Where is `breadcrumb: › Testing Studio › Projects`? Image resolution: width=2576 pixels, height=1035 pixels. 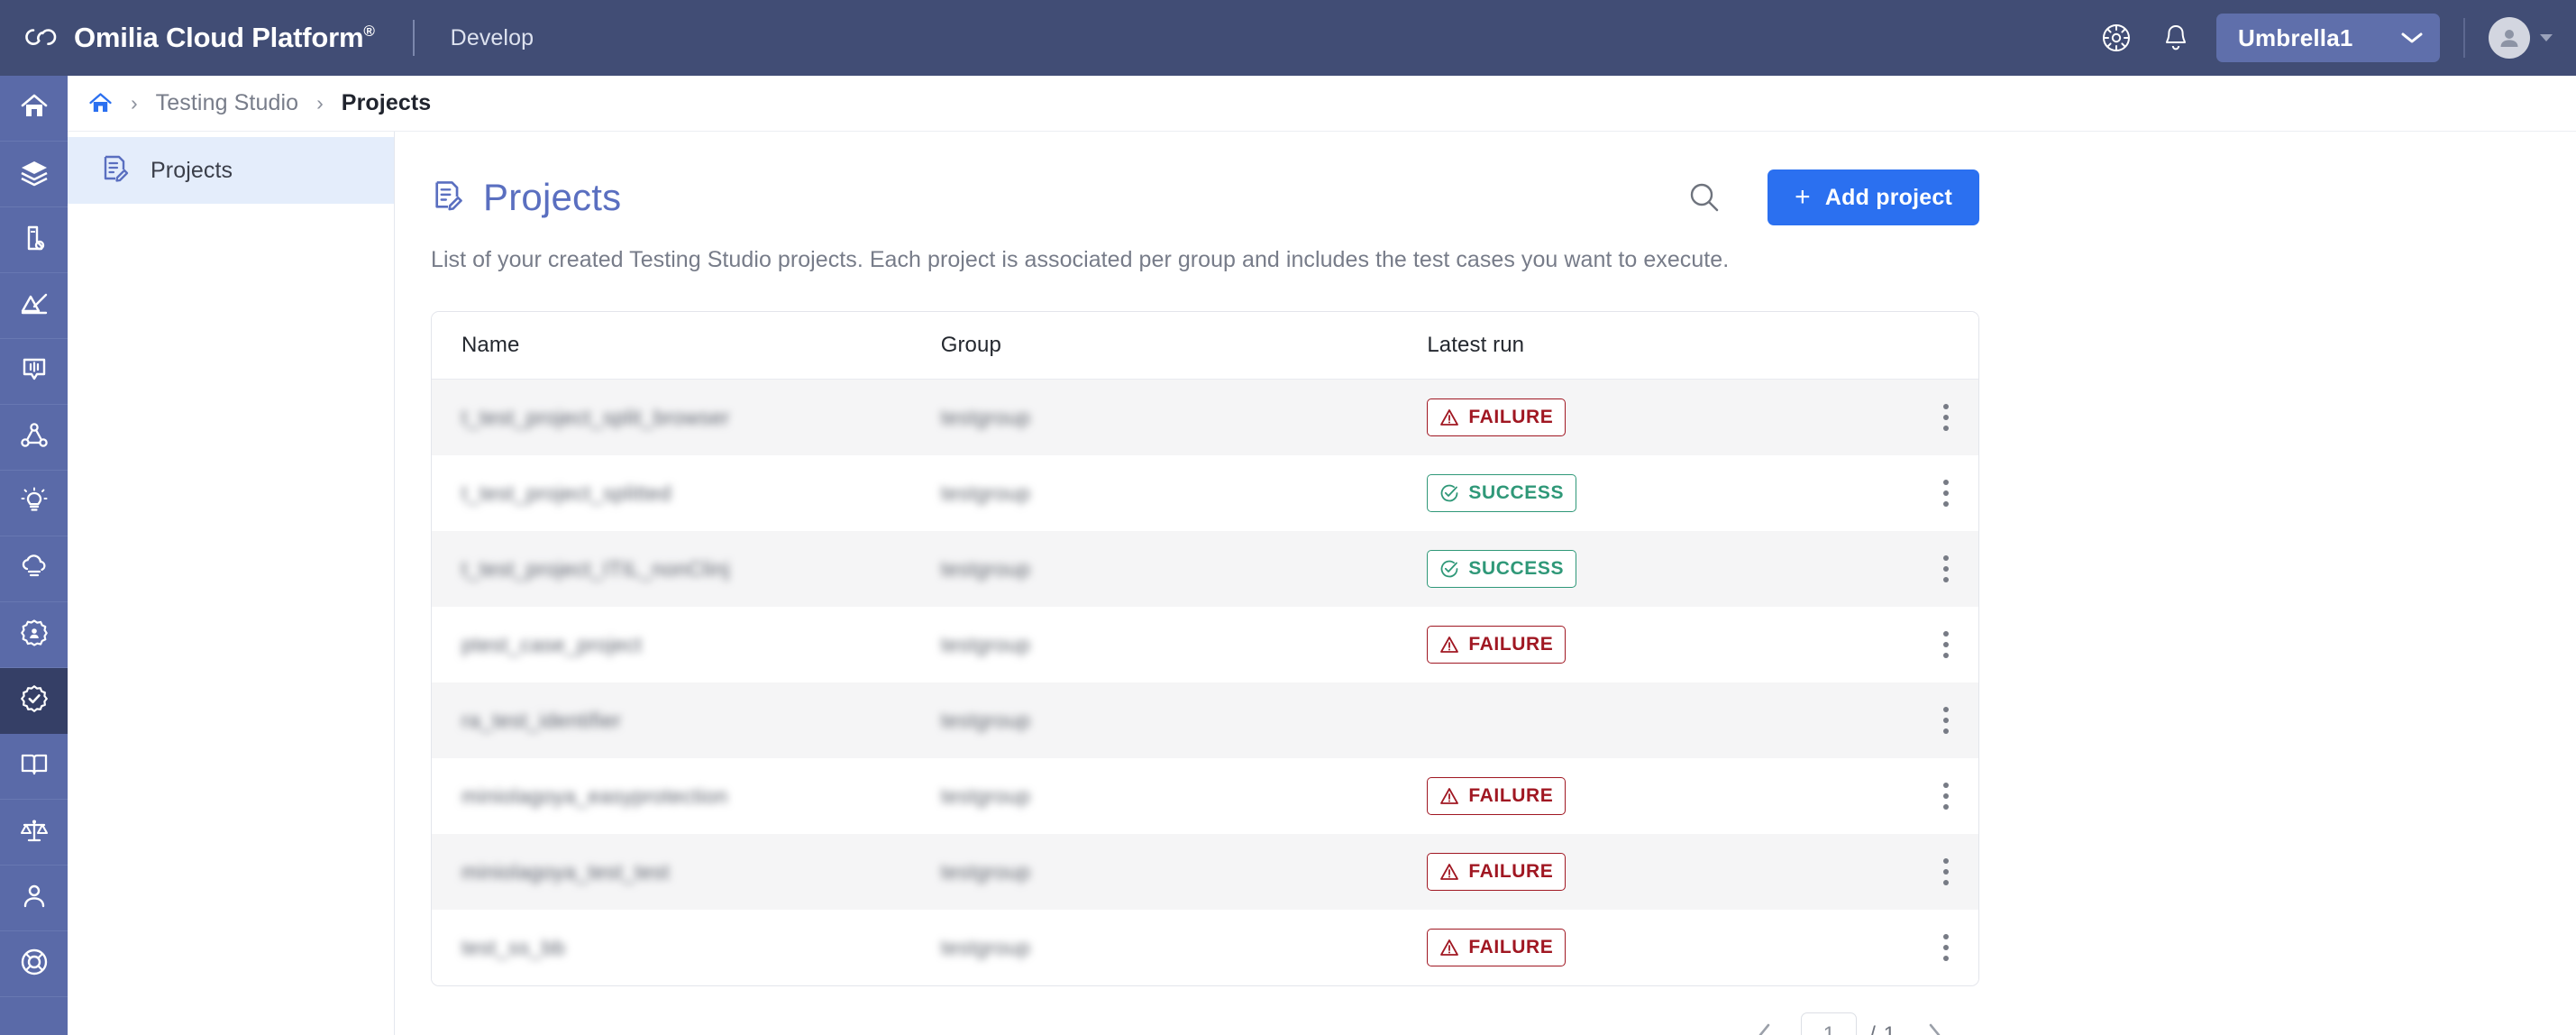 breadcrumb: › Testing Studio › Projects is located at coordinates (1322, 104).